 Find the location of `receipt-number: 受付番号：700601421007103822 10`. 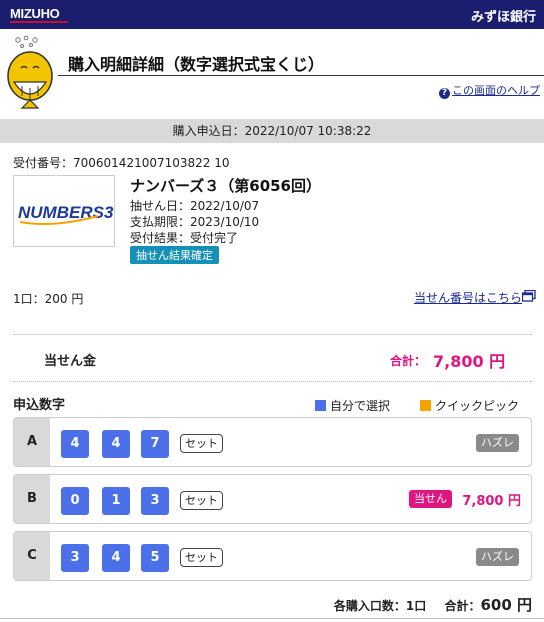

receipt-number: 受付番号：700601421007103822 10 is located at coordinates (121, 163).